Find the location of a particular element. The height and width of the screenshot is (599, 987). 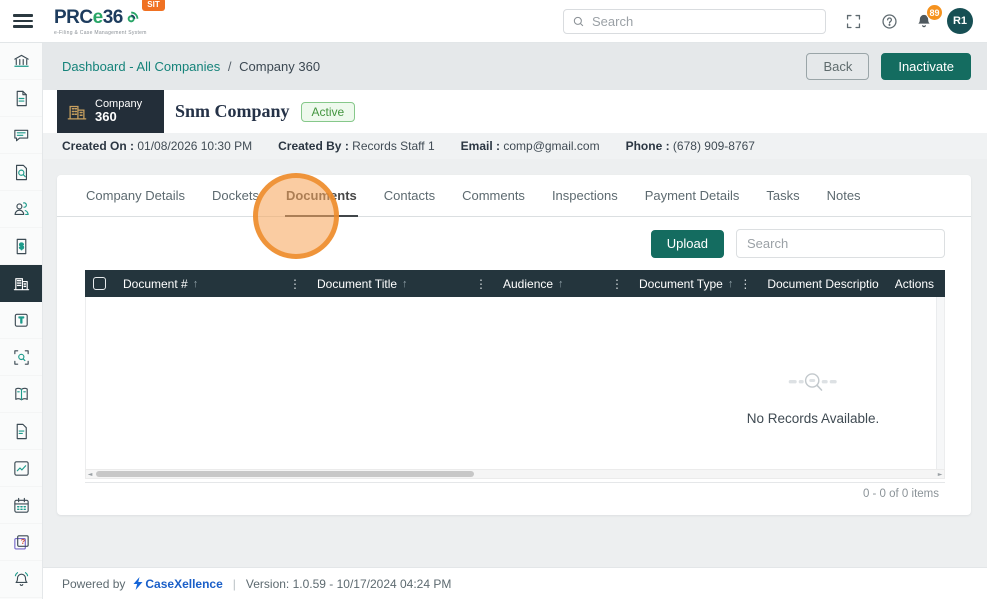

global-search-input is located at coordinates (704, 21).